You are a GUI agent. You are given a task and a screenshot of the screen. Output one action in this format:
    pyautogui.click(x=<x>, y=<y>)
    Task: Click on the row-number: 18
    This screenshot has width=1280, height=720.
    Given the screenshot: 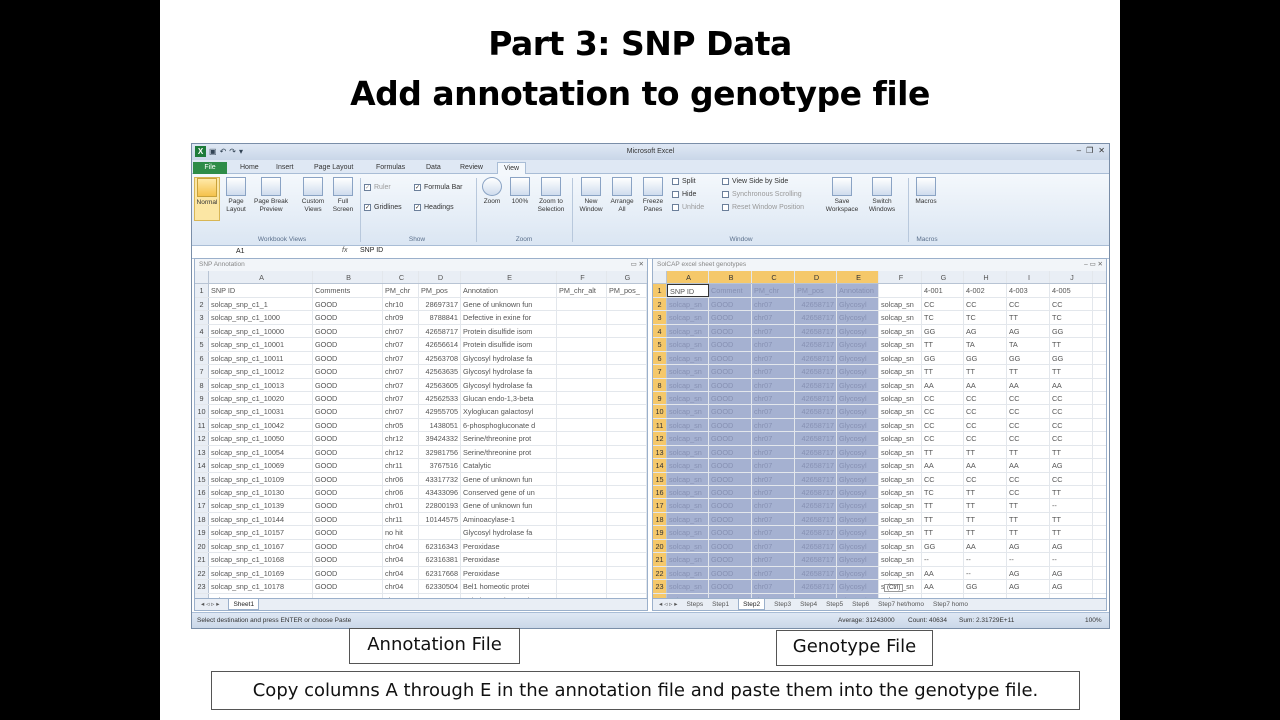 What is the action you would take?
    pyautogui.click(x=660, y=519)
    